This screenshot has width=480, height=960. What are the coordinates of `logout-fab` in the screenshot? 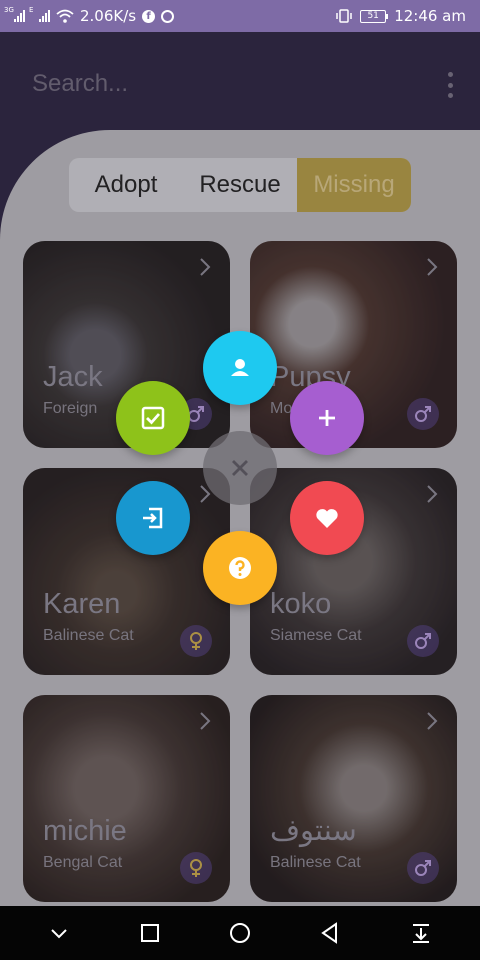 It's located at (153, 518).